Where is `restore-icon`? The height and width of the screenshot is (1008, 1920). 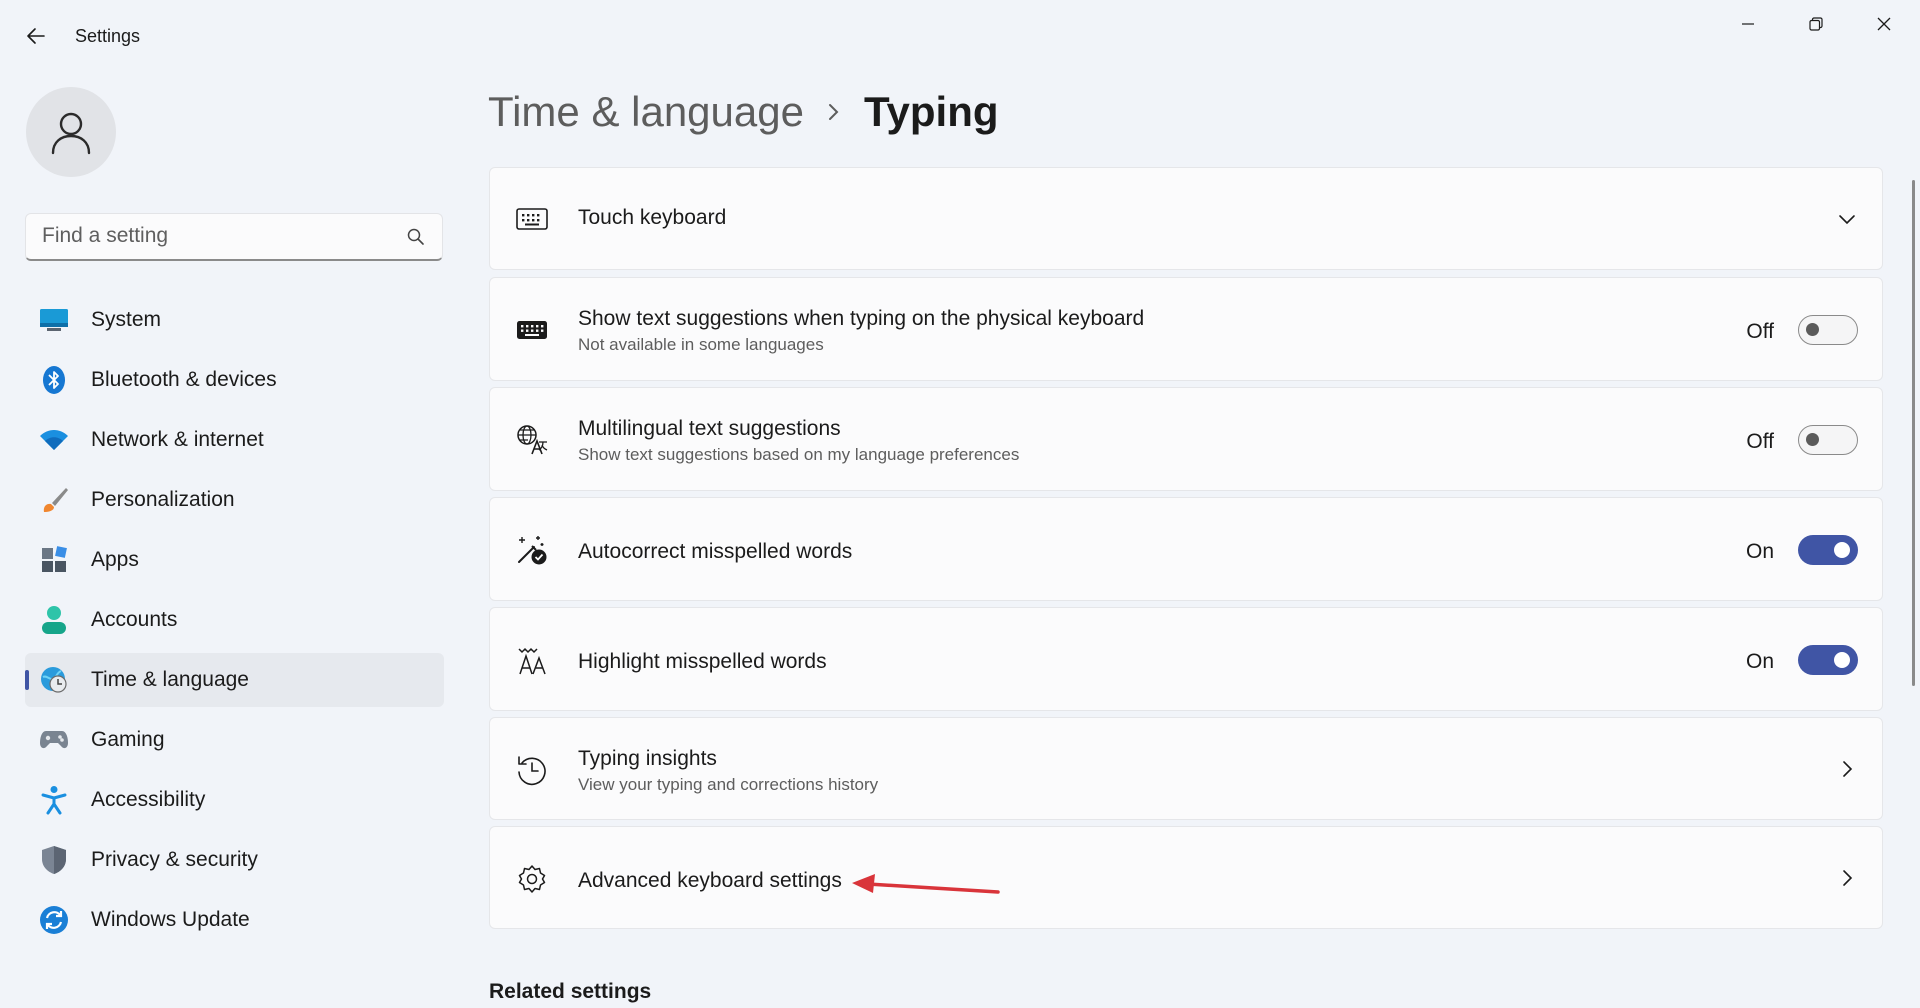 restore-icon is located at coordinates (1816, 24).